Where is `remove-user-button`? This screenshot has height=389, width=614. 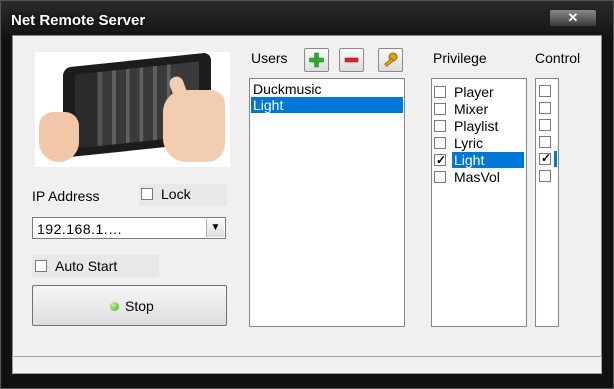 remove-user-button is located at coordinates (351, 60).